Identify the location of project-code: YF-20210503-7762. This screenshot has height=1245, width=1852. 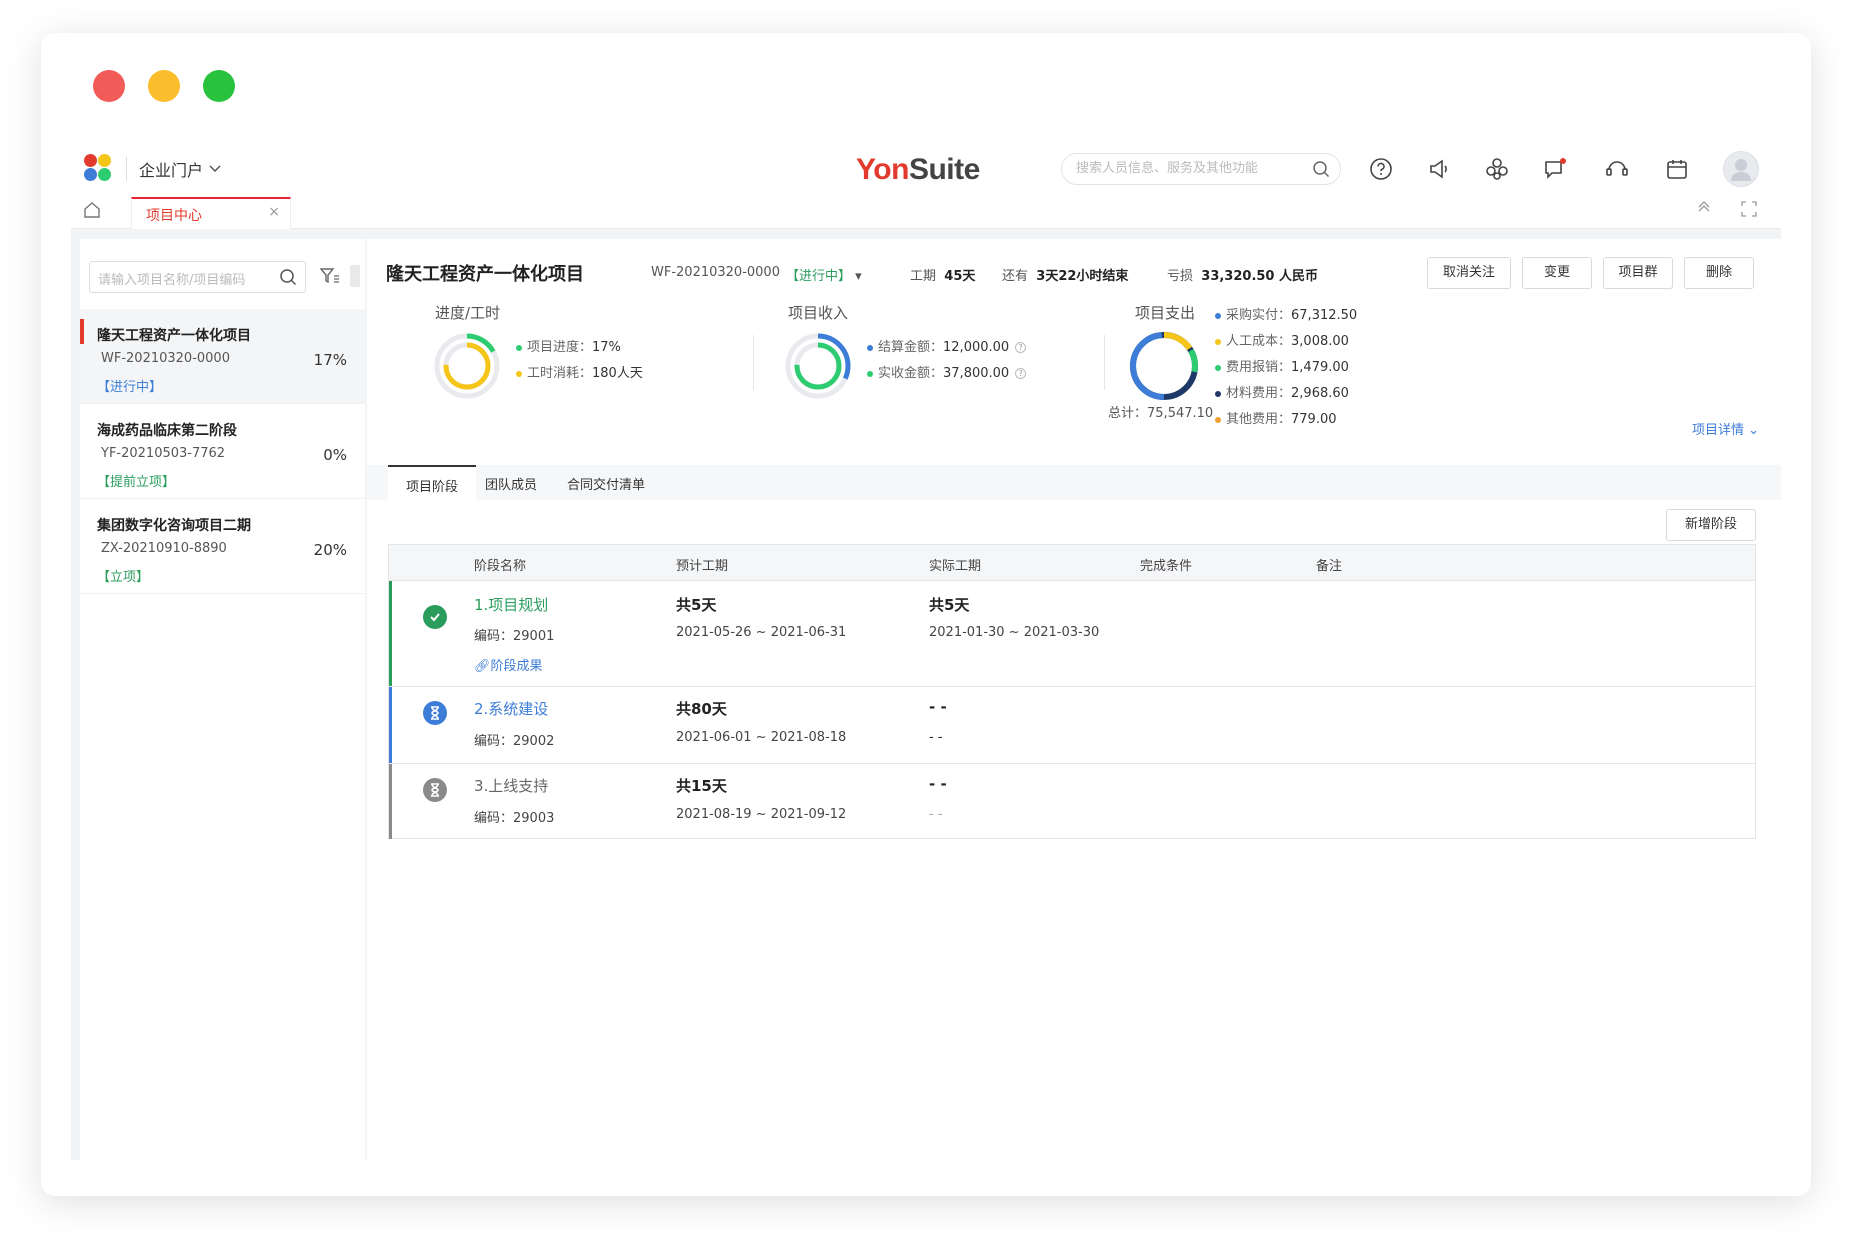
(163, 453).